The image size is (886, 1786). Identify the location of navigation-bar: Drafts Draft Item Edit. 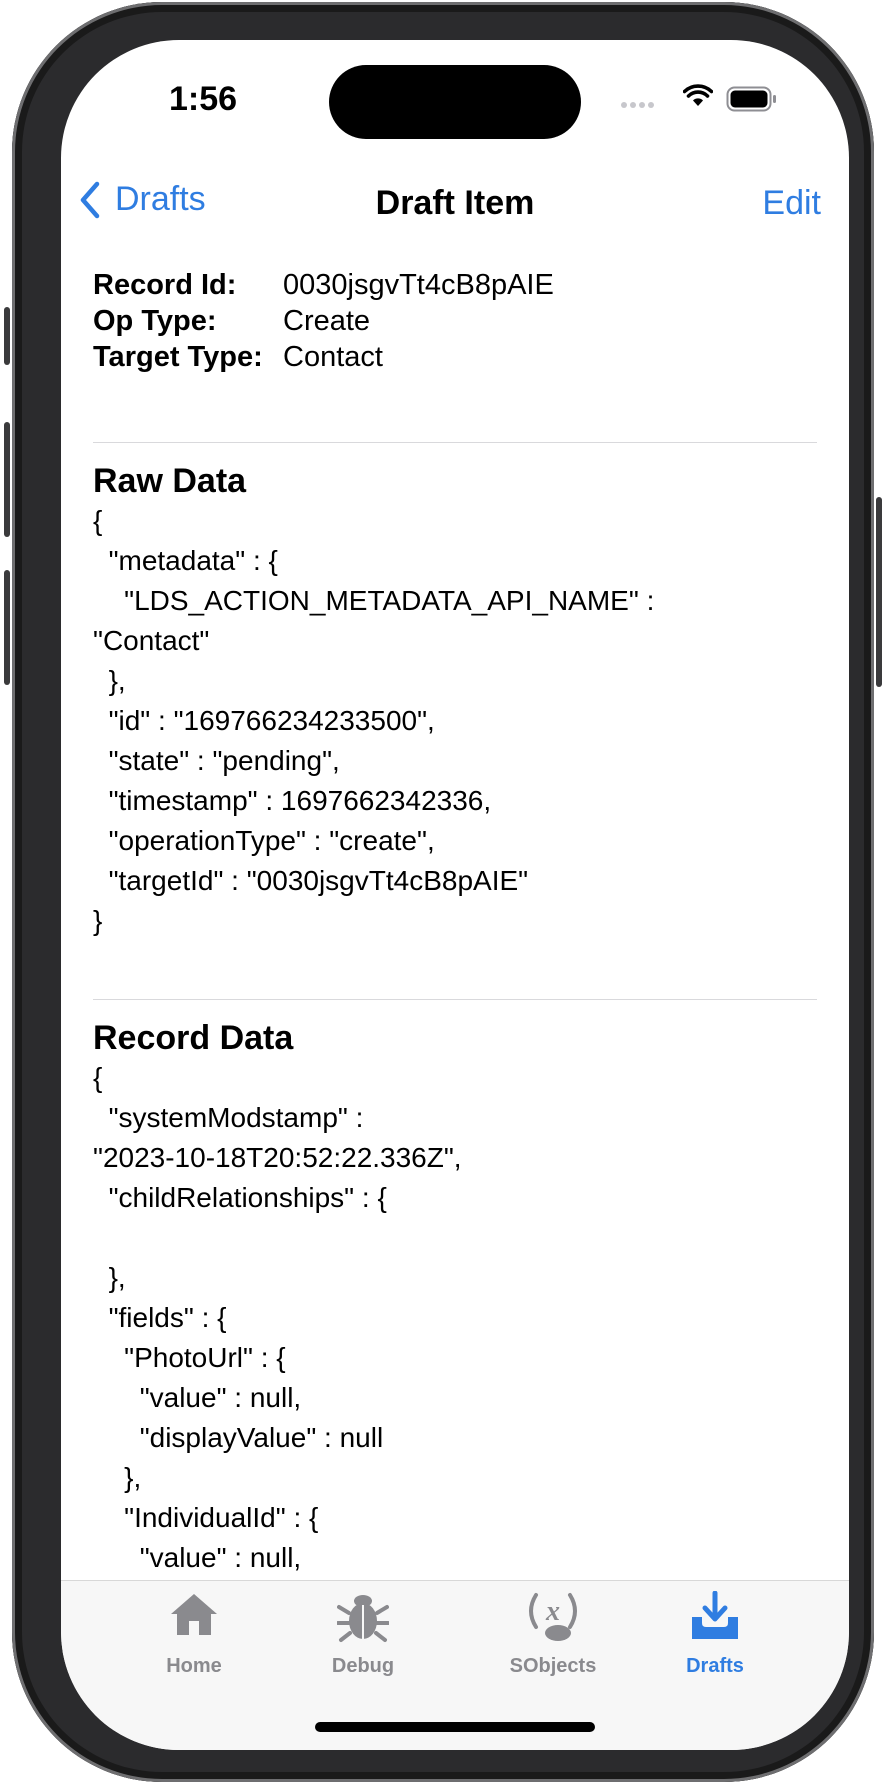
(455, 203).